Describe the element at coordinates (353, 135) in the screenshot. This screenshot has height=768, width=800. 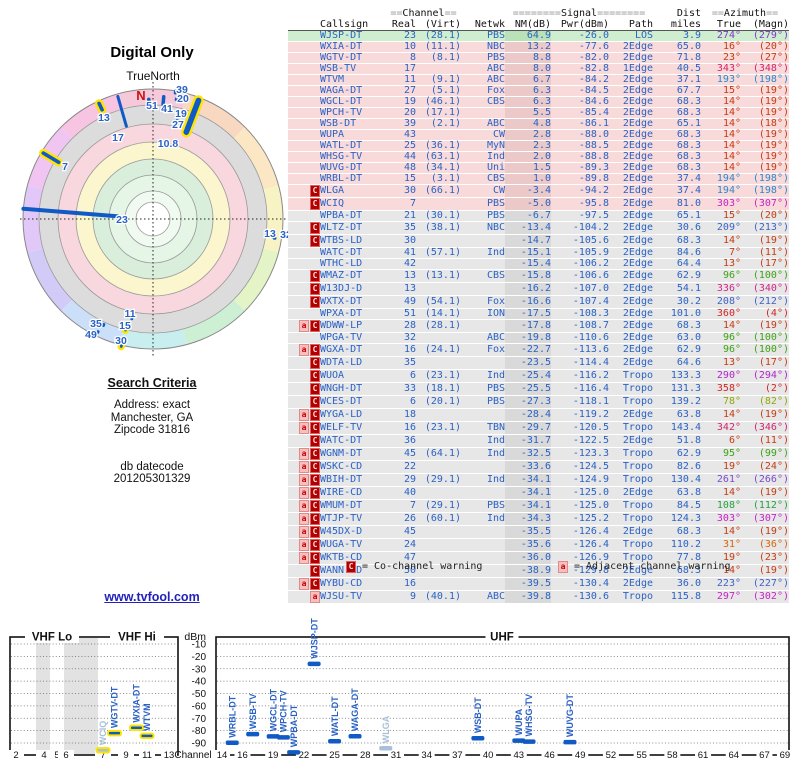
I see `callsign-link: WUPA` at that location.